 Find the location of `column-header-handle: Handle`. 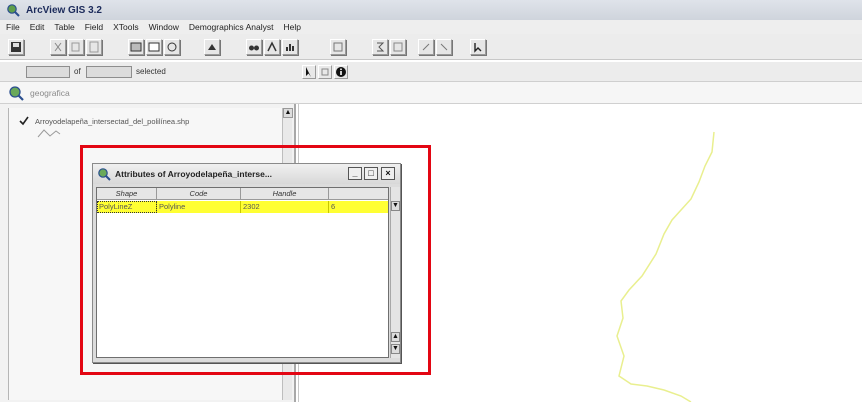

column-header-handle: Handle is located at coordinates (285, 194).